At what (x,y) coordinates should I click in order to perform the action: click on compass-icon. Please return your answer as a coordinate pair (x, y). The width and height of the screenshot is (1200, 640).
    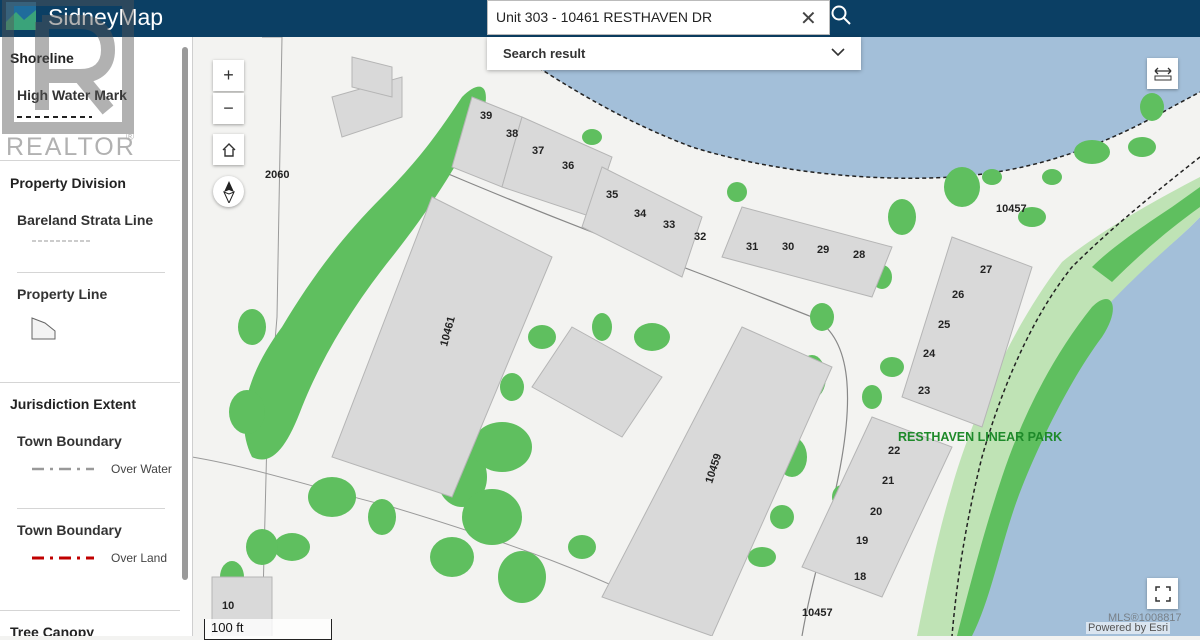
    Looking at the image, I should click on (228, 191).